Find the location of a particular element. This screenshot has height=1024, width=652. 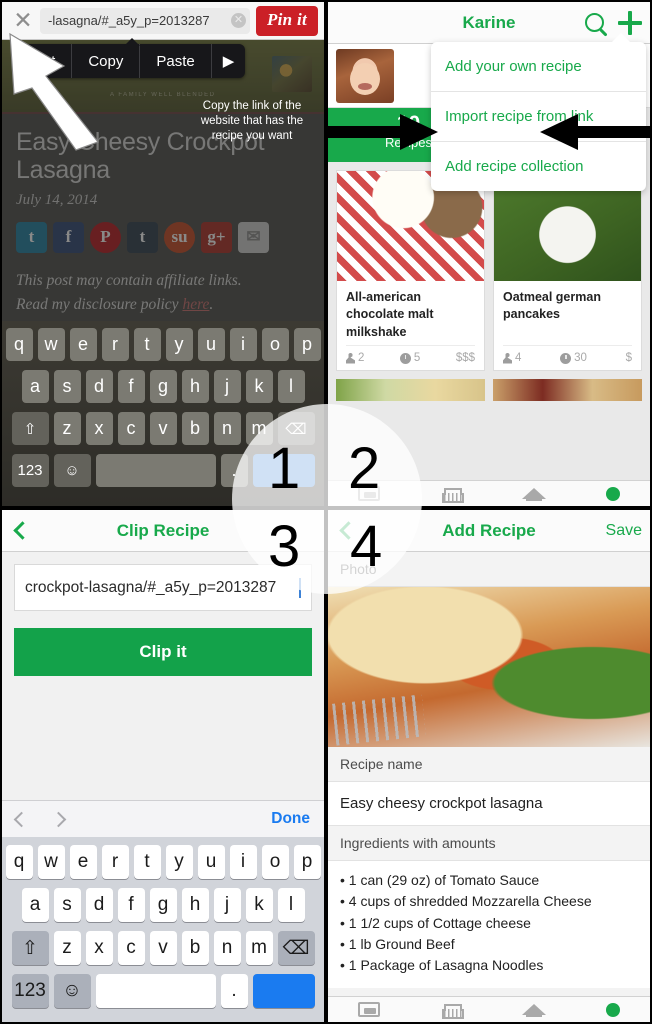

disclosure-policy-link: here is located at coordinates (195, 304).